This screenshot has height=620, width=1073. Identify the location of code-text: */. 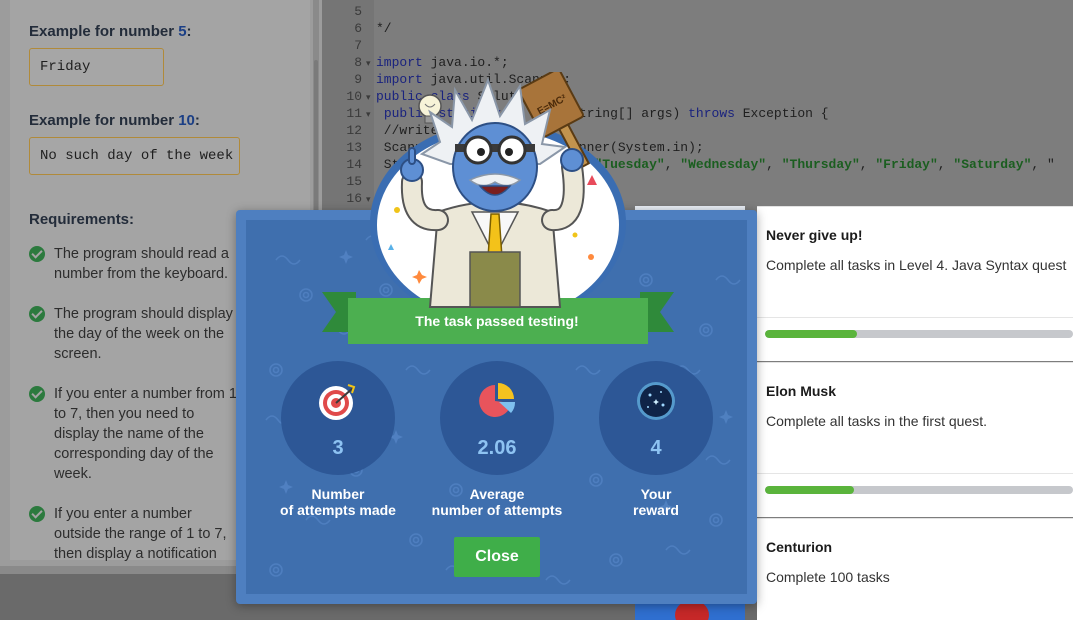
(384, 28).